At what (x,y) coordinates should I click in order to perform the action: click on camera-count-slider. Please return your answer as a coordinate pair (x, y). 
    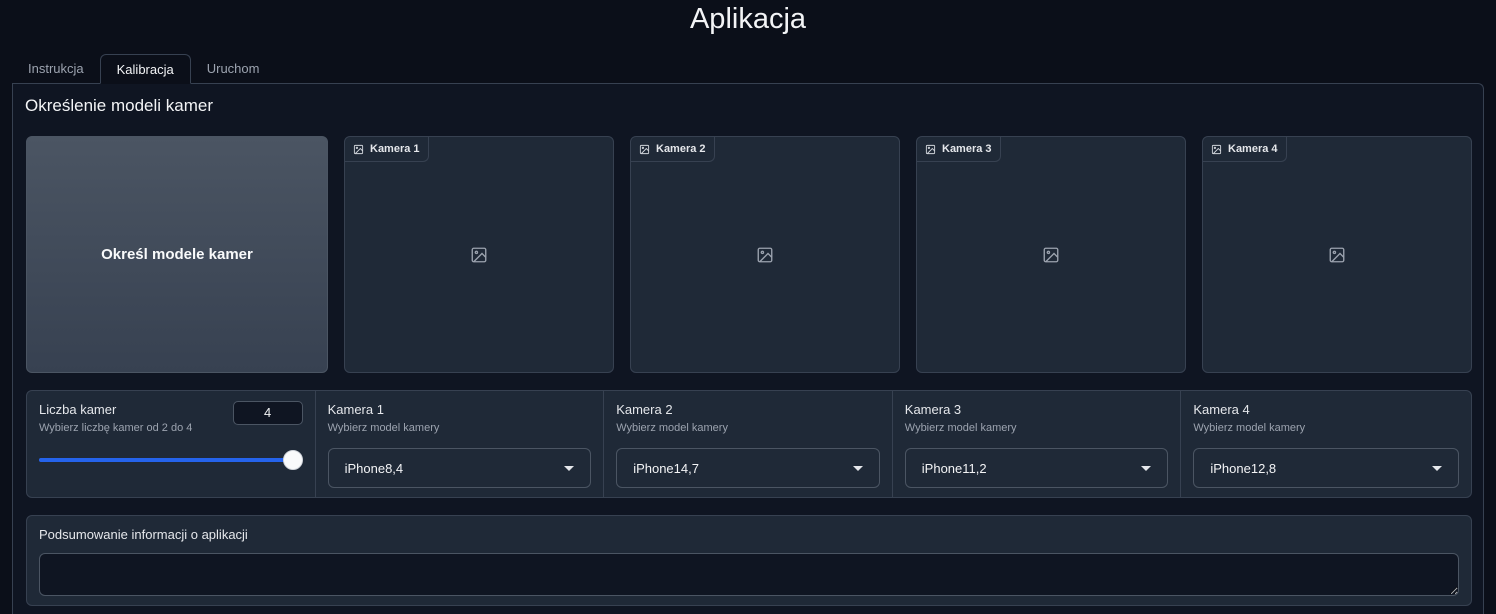
    Looking at the image, I should click on (171, 460).